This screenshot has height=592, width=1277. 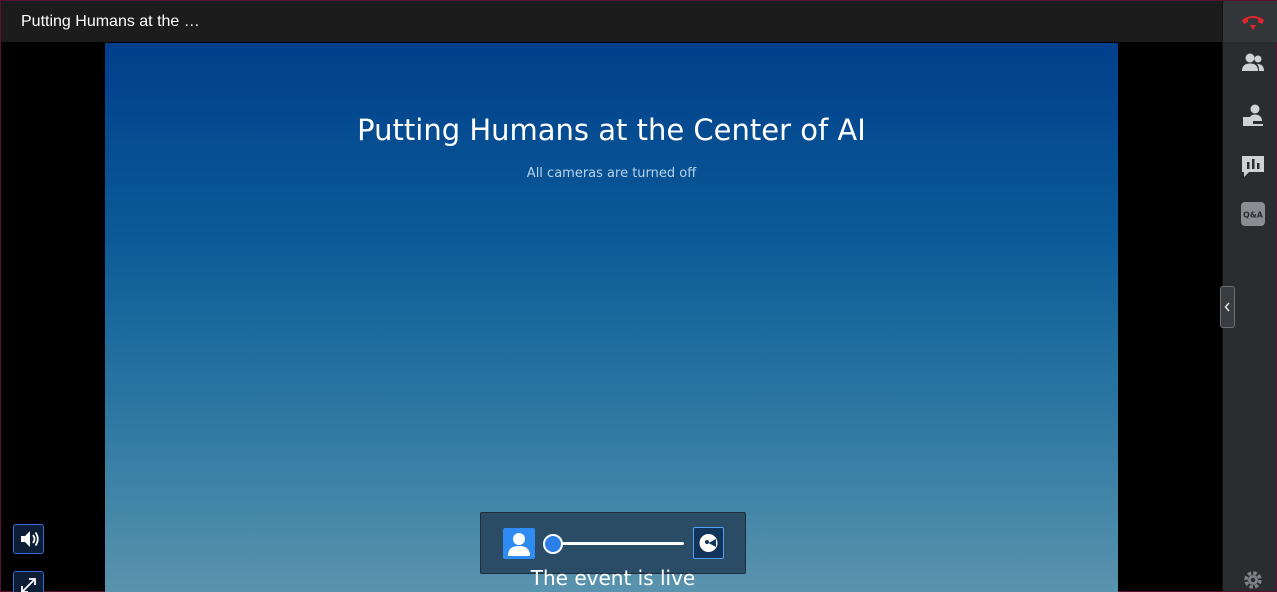 I want to click on gear-icon, so click(x=1253, y=580).